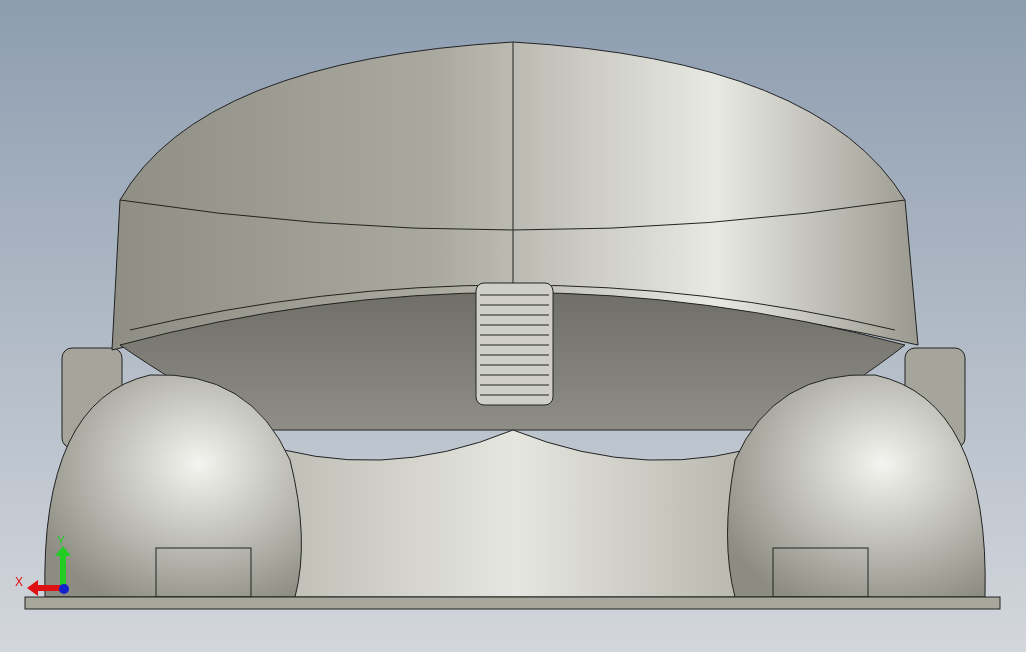 This screenshot has height=652, width=1026. I want to click on axis-triad-icon, so click(49, 571).